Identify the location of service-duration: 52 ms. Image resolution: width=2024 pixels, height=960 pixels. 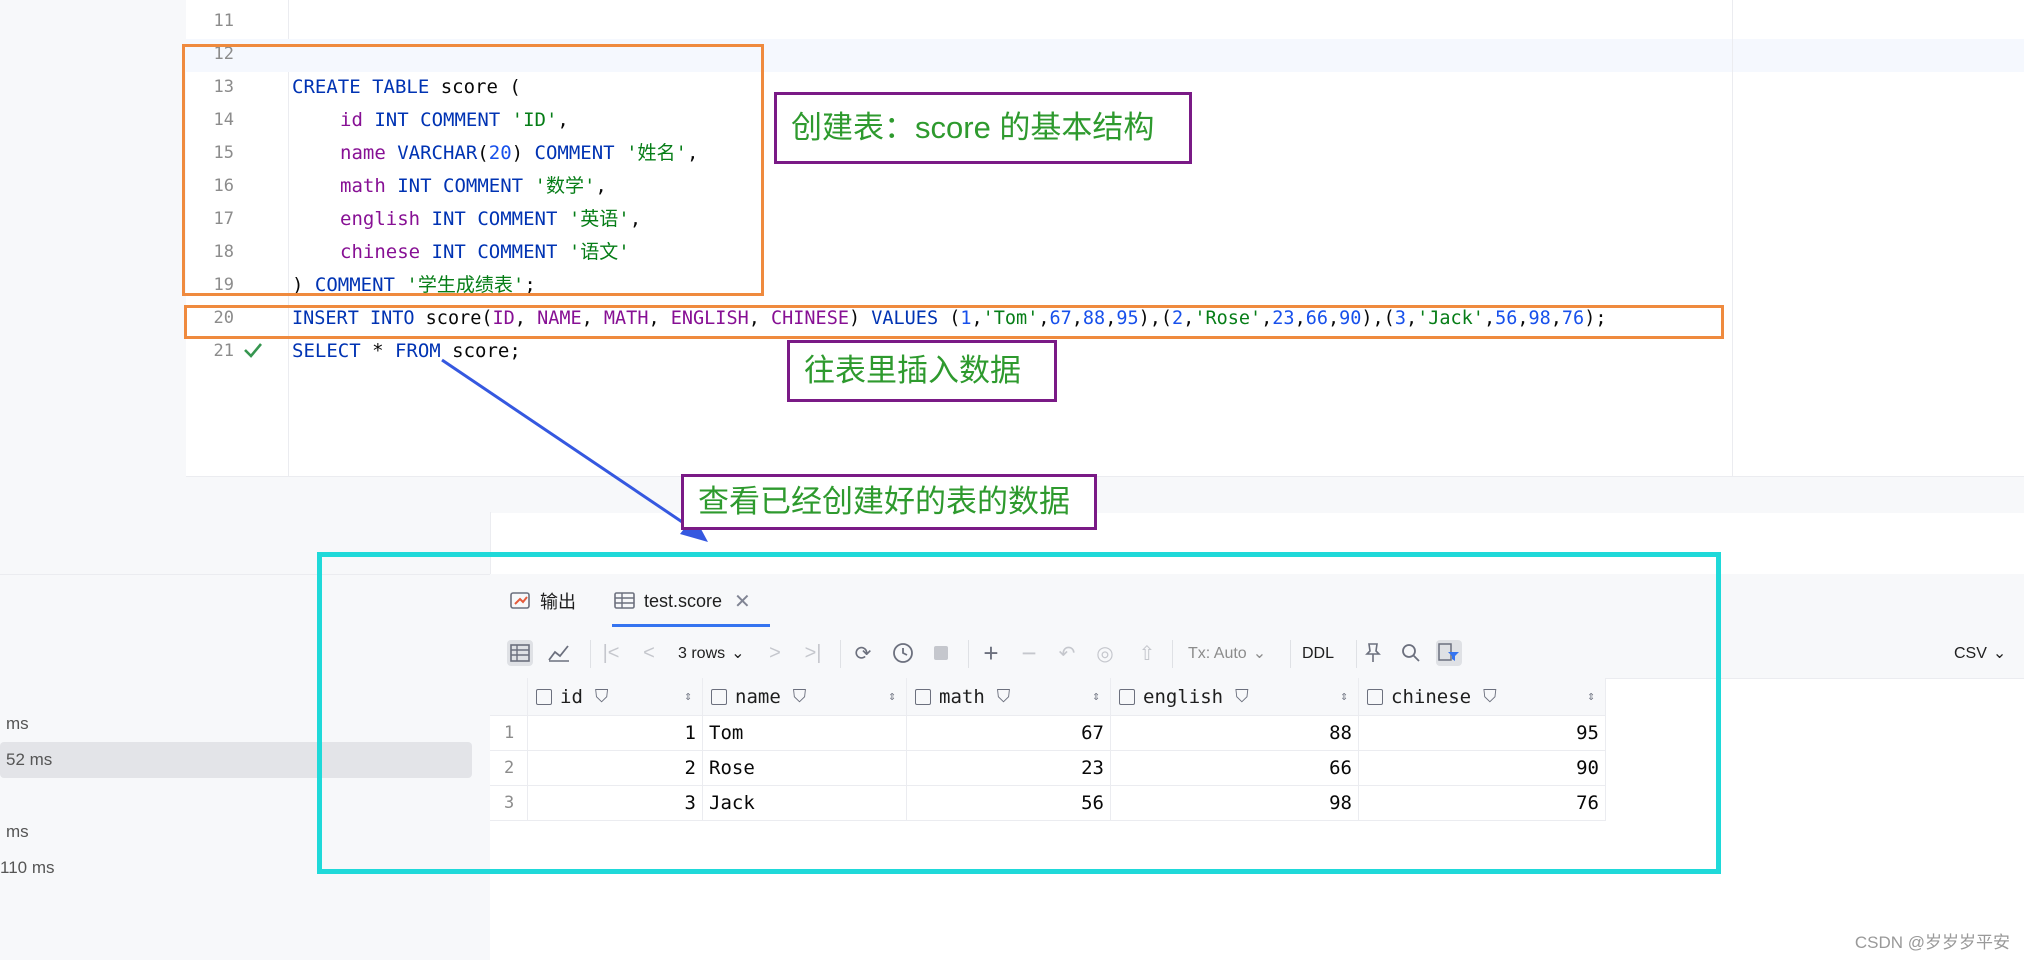
(29, 760).